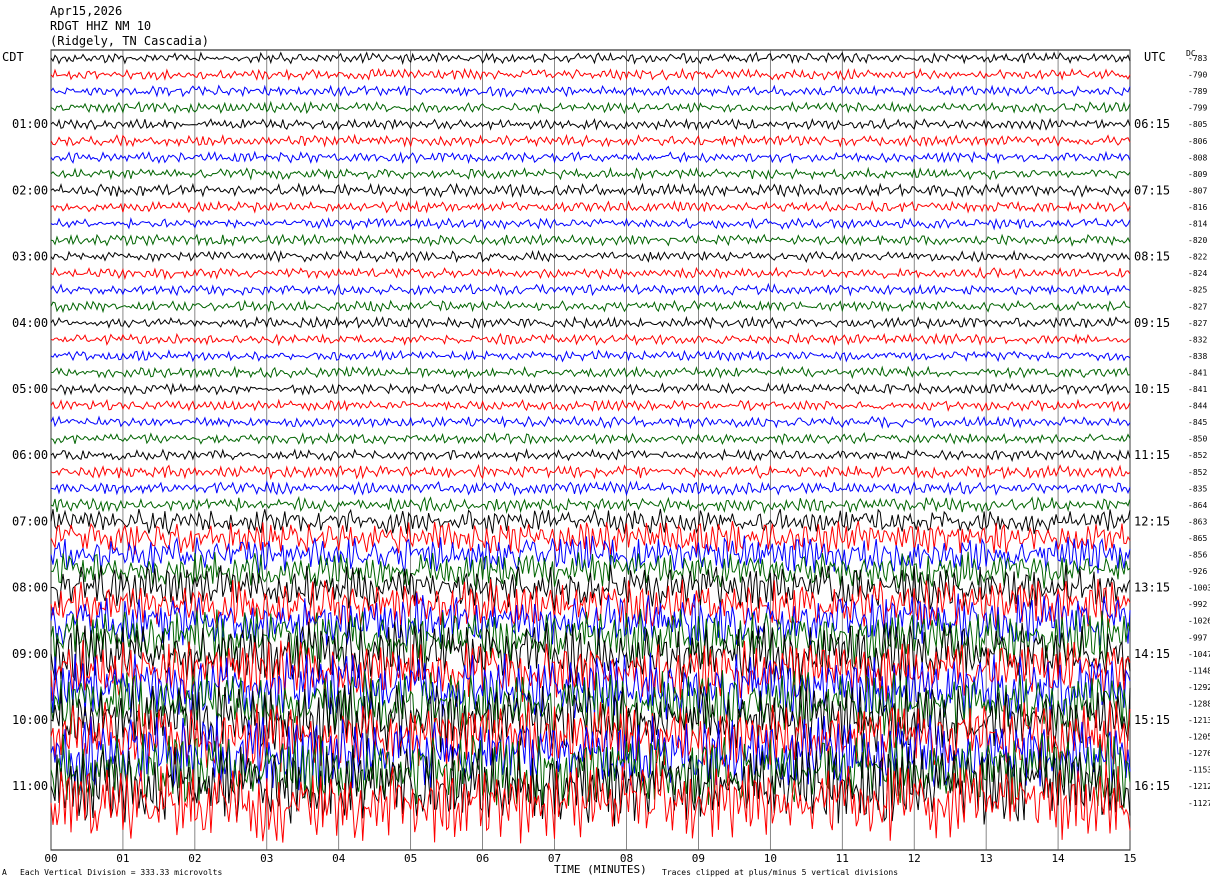 This screenshot has height=886, width=1210. I want to click on left-hour-label: 05:00, so click(30, 389).